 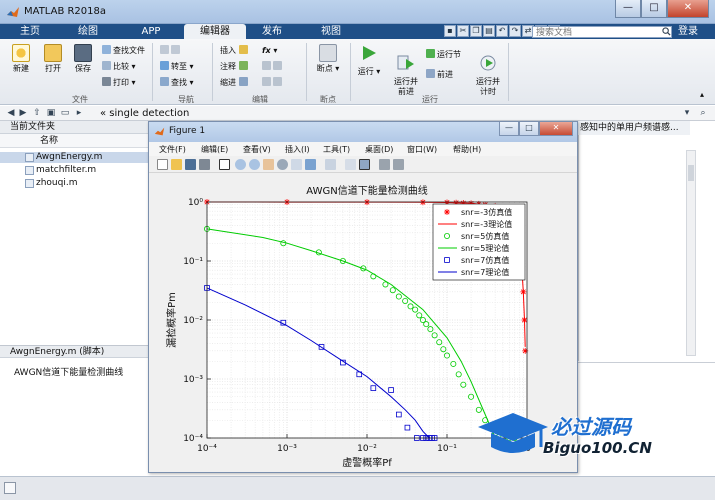 What do you see at coordinates (488, 70) in the screenshot?
I see `run-time-button: 运行并 计时` at bounding box center [488, 70].